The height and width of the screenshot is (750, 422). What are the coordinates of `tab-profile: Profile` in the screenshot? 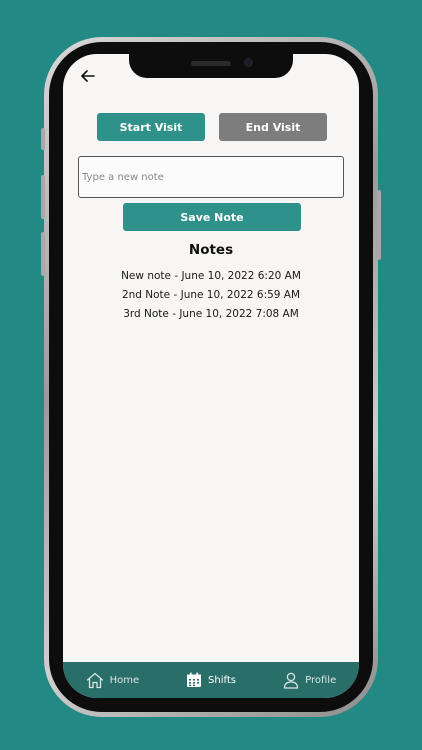 It's located at (309, 680).